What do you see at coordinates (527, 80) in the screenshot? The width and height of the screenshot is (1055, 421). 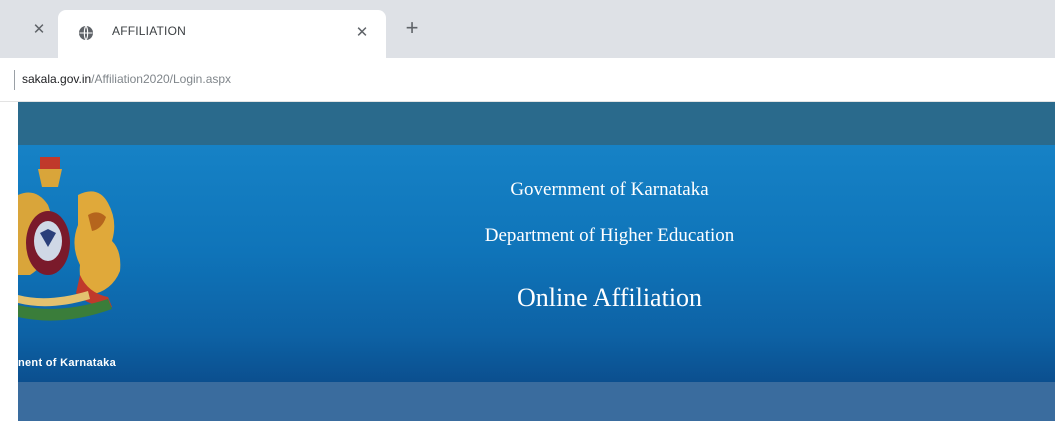 I see `browser-toolbar: sakala.gov.in/Affiliation2020/Login.aspx` at bounding box center [527, 80].